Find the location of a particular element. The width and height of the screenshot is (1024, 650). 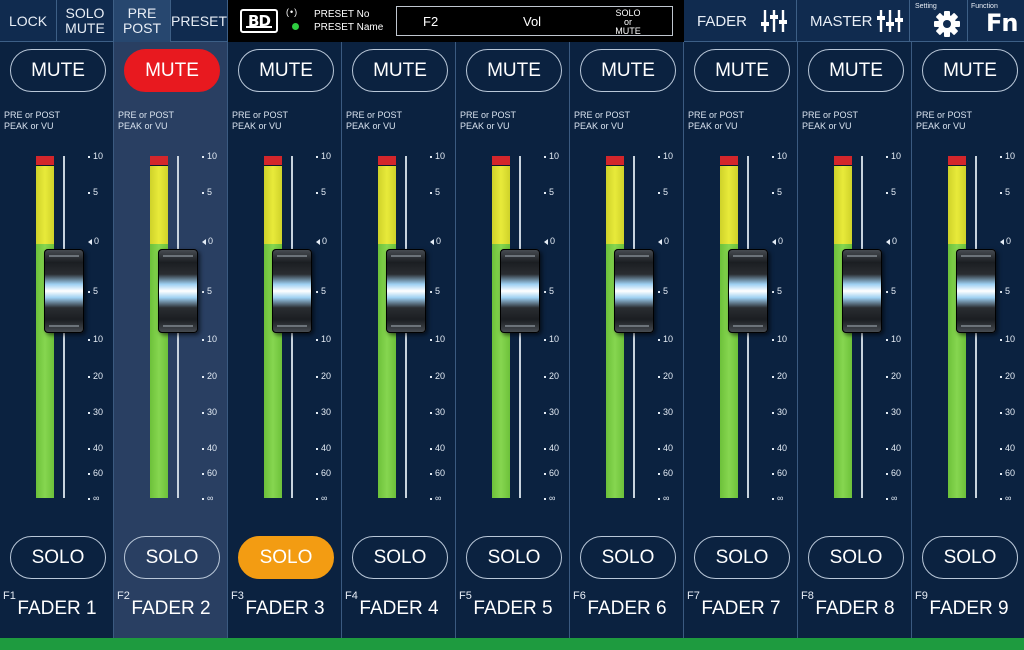

fader-name: FADER 8 is located at coordinates (855, 609).